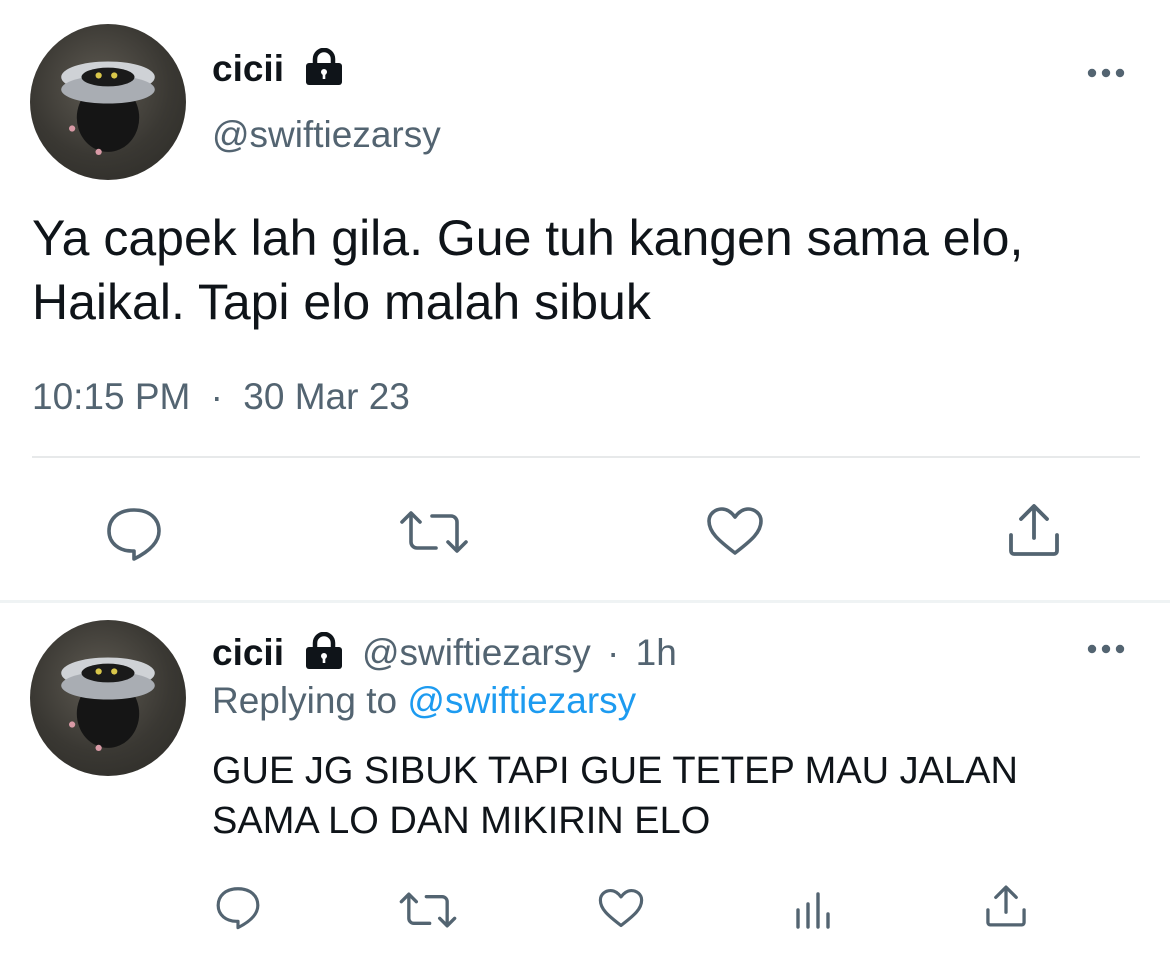 This screenshot has height=960, width=1170. I want to click on tweet-timestamp: 10:15 PM · 30 Mar 23, so click(221, 397).